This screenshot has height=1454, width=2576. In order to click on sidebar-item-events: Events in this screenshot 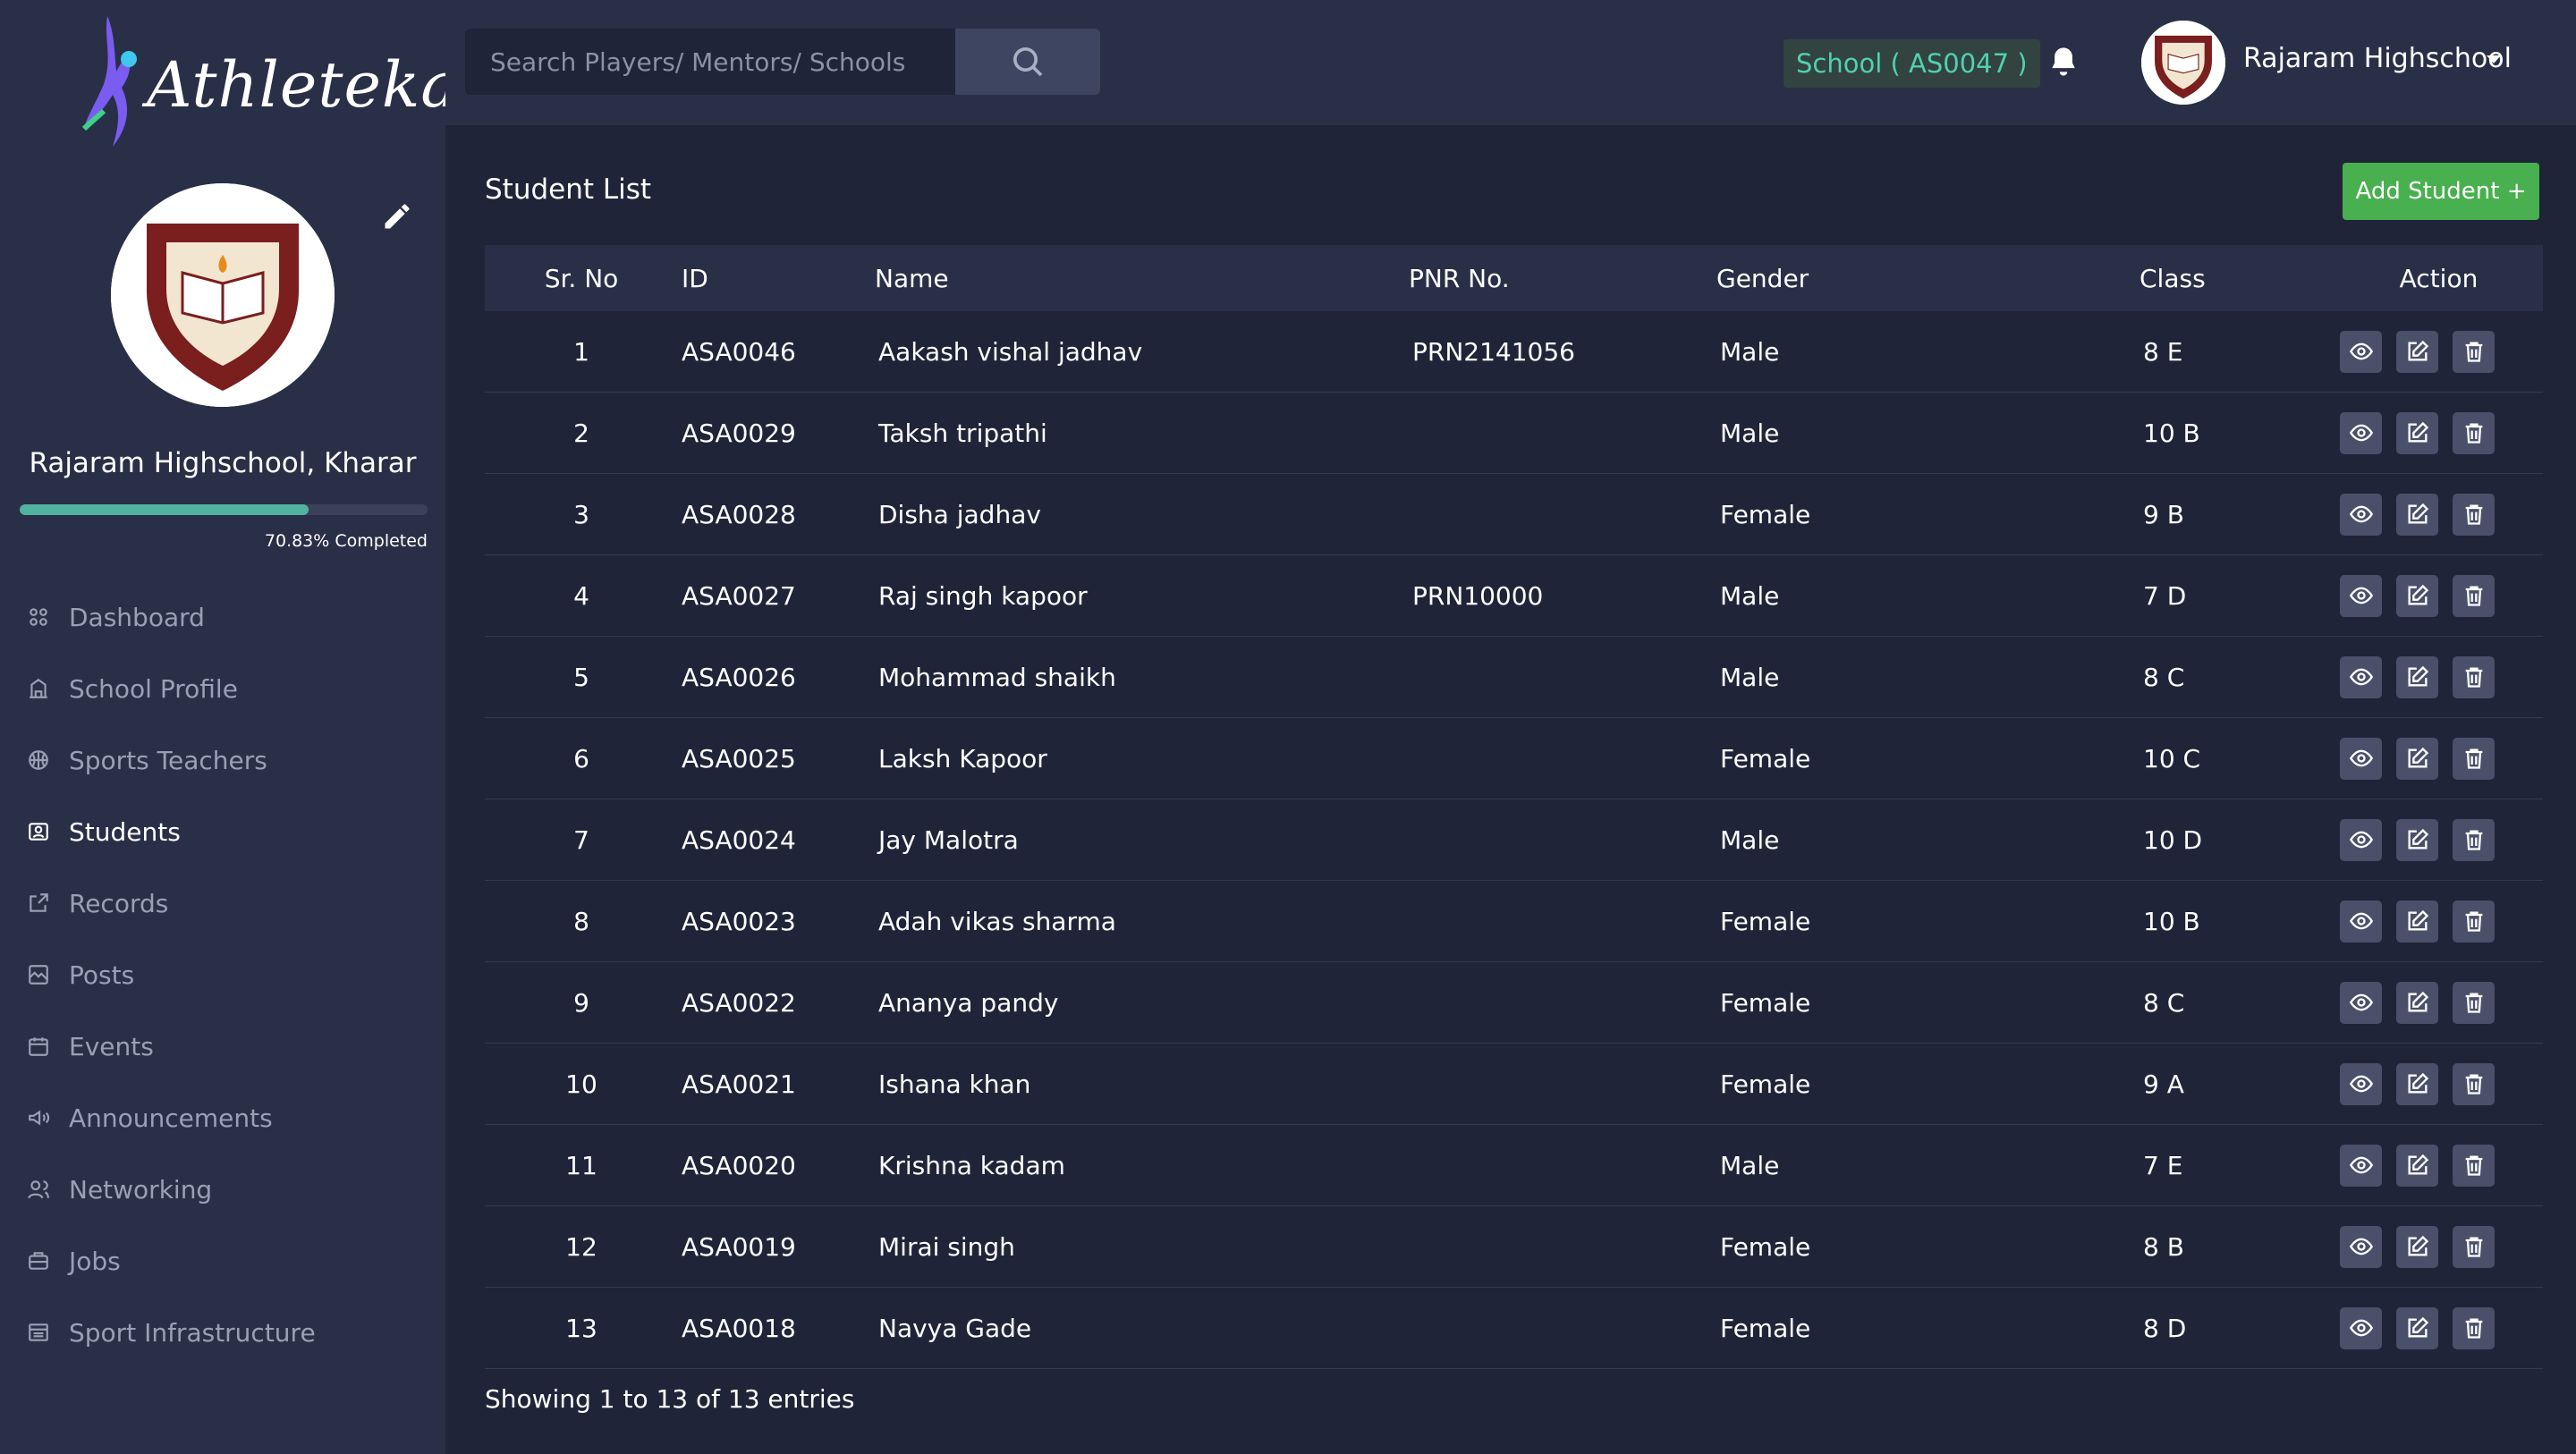, I will do `click(222, 1046)`.